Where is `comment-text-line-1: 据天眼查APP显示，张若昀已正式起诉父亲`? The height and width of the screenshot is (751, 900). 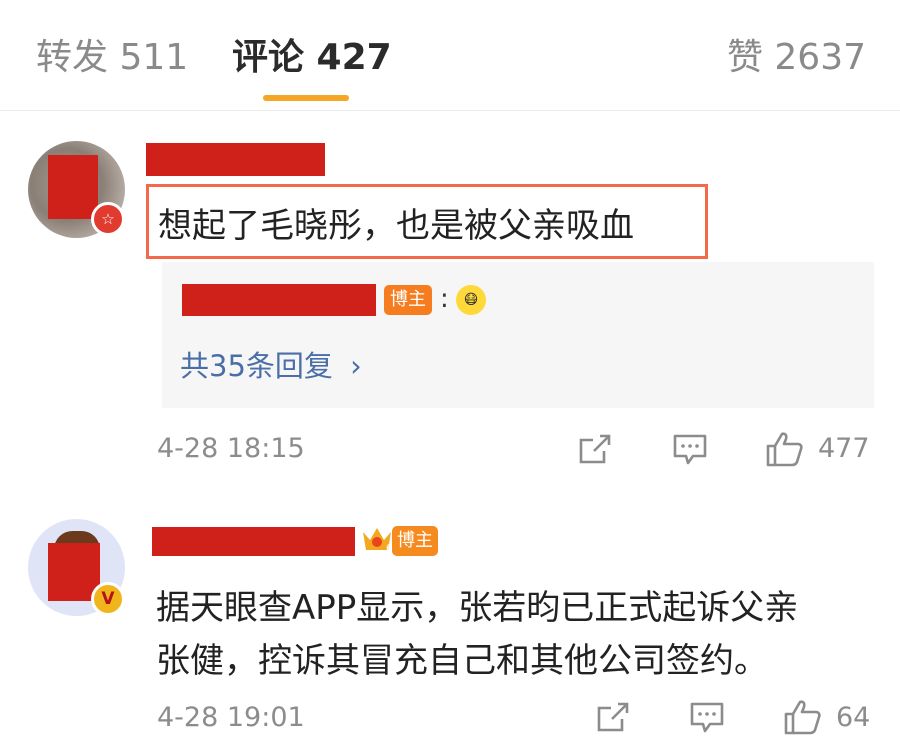 comment-text-line-1: 据天眼查APP显示，张若昀已正式起诉父亲 is located at coordinates (477, 608).